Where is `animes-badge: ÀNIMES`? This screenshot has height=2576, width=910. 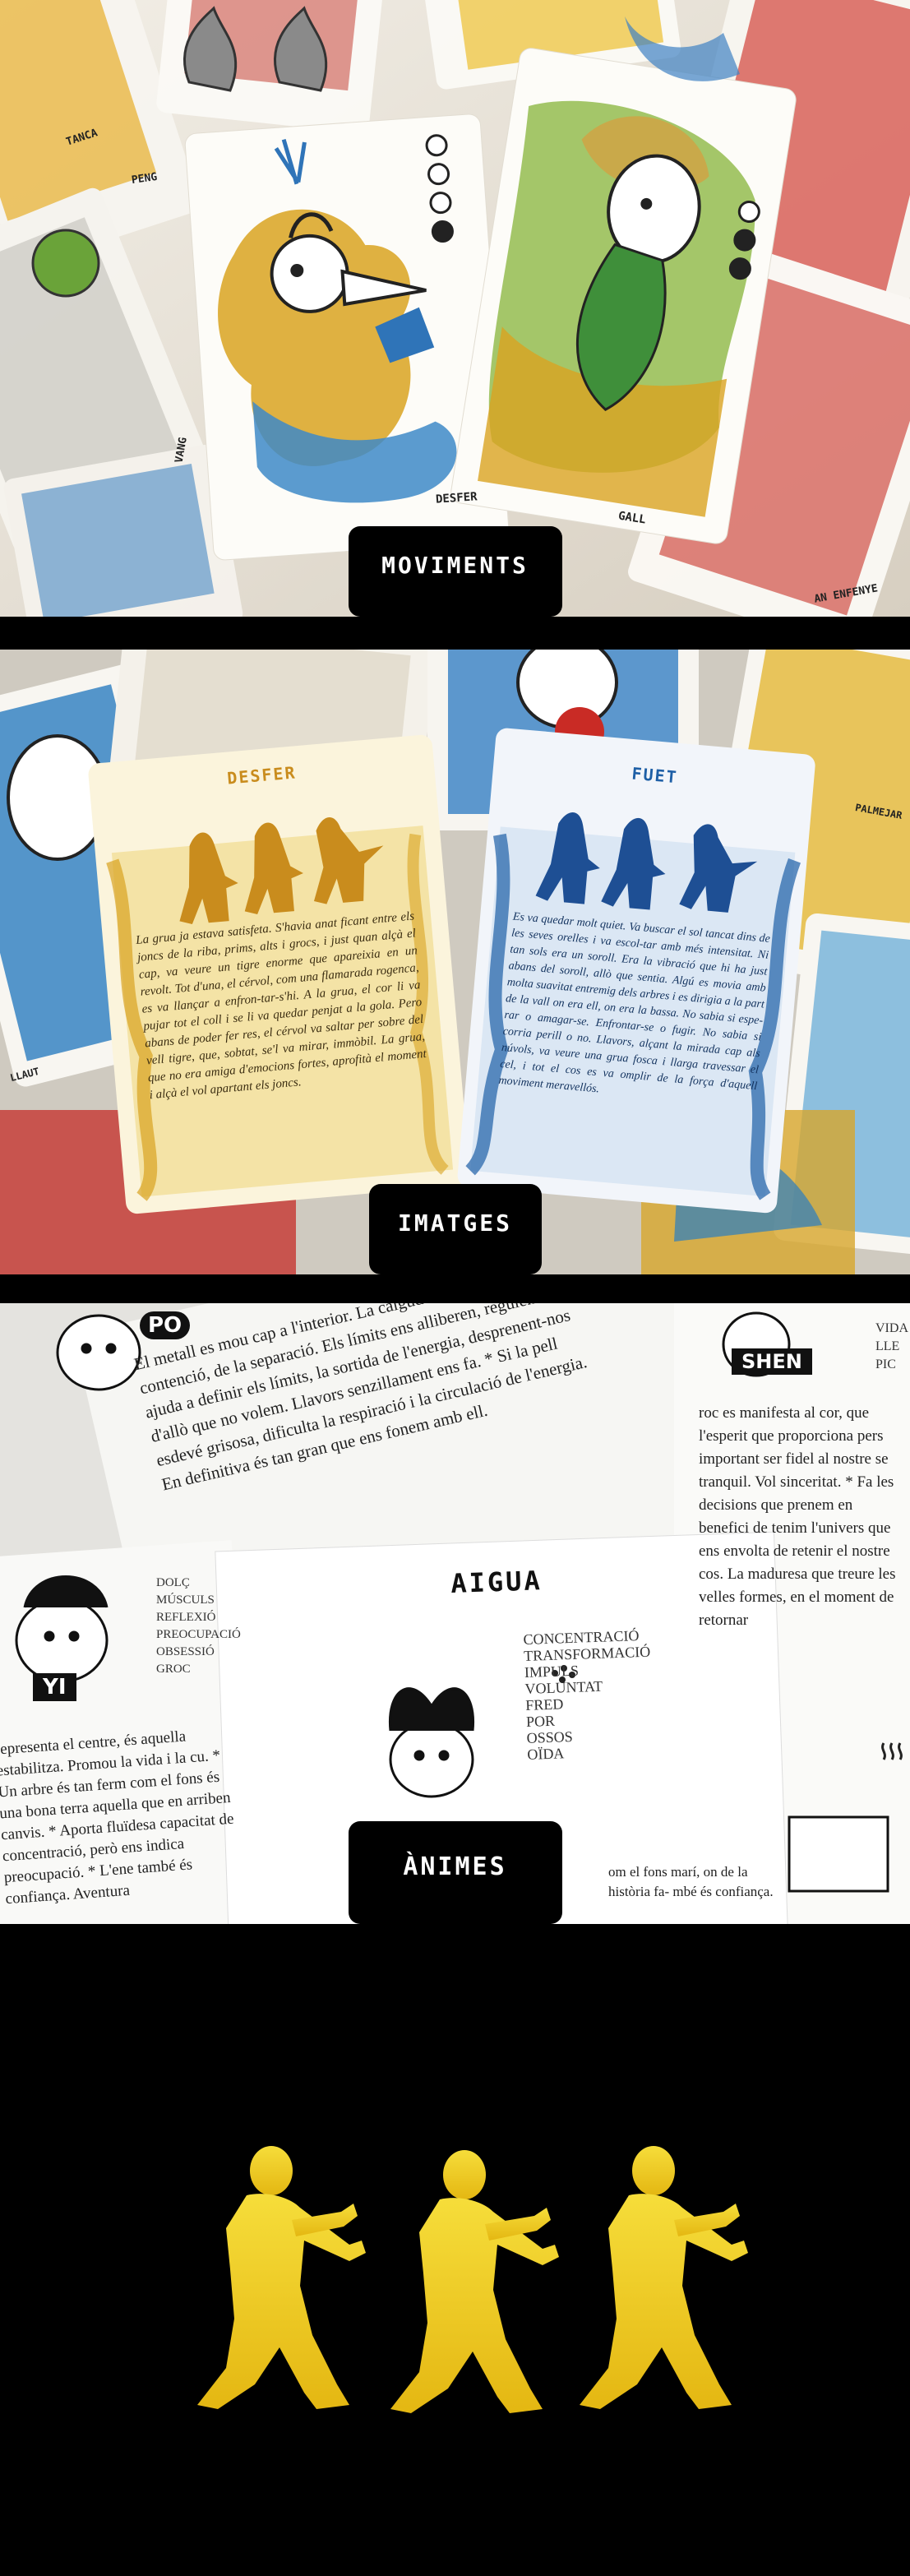 animes-badge: ÀNIMES is located at coordinates (455, 1872).